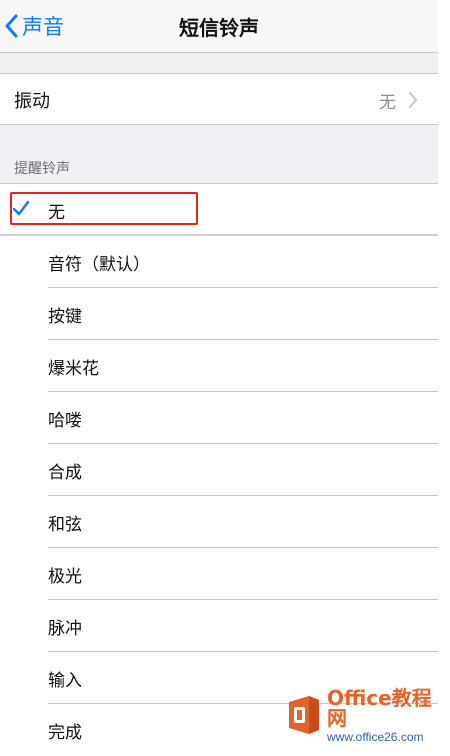 Image resolution: width=450 pixels, height=756 pixels. What do you see at coordinates (65, 317) in the screenshot?
I see `tone-label: 按键` at bounding box center [65, 317].